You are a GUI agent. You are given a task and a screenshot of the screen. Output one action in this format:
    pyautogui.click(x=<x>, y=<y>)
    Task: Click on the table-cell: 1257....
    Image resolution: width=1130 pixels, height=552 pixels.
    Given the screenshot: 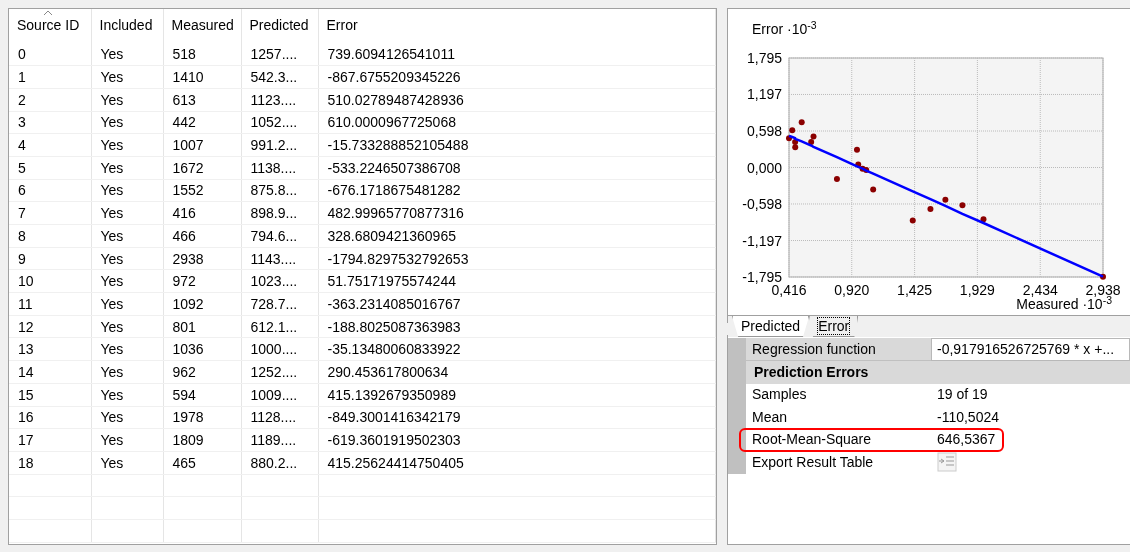 What is the action you would take?
    pyautogui.click(x=279, y=54)
    